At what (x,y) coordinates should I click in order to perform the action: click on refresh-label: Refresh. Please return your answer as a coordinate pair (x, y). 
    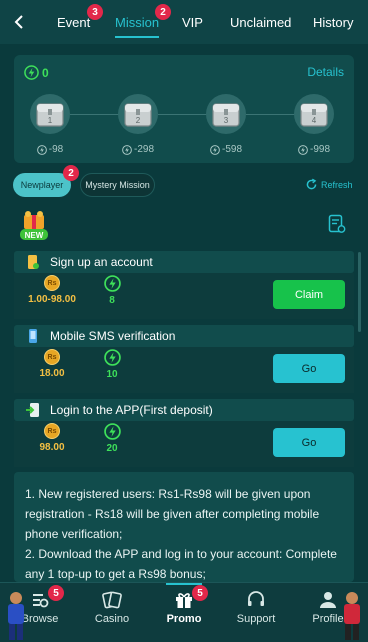
    Looking at the image, I should click on (337, 184).